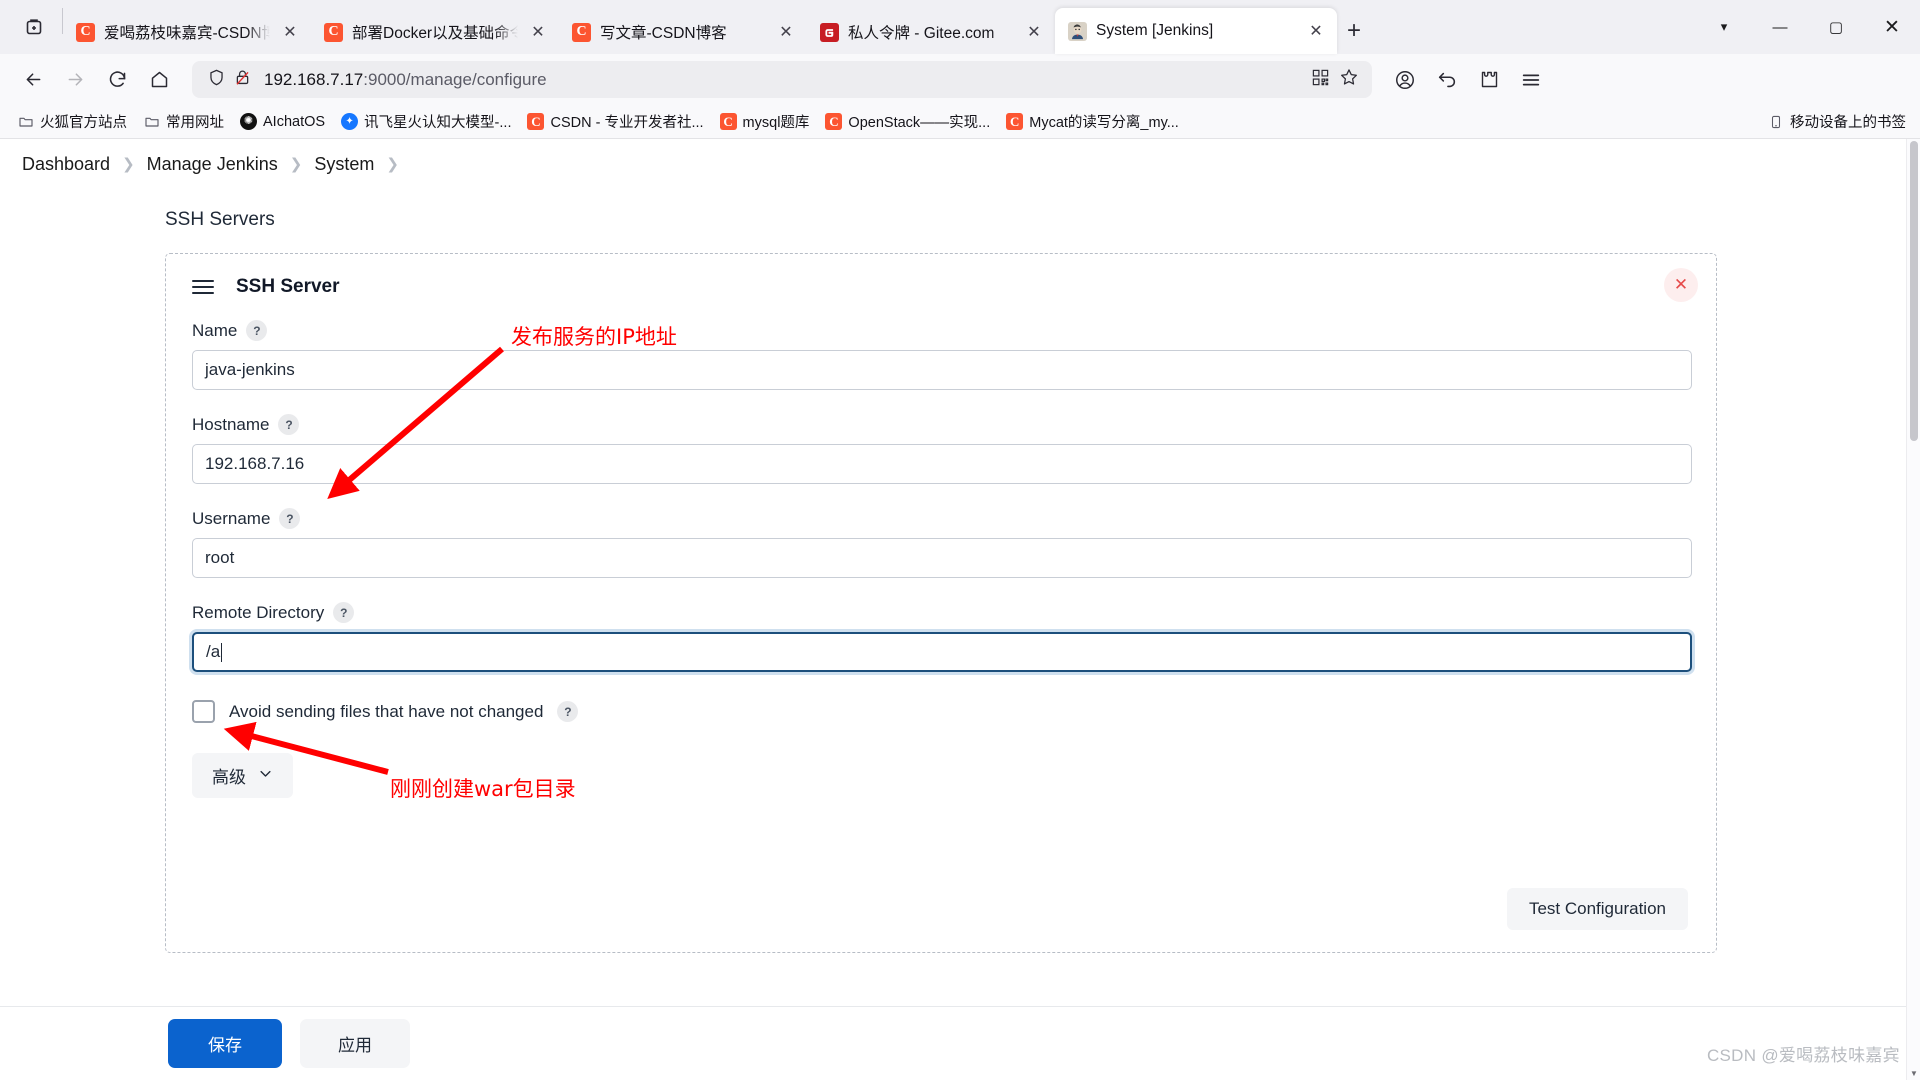 The height and width of the screenshot is (1080, 1920). I want to click on advanced-button: 高级, so click(242, 775).